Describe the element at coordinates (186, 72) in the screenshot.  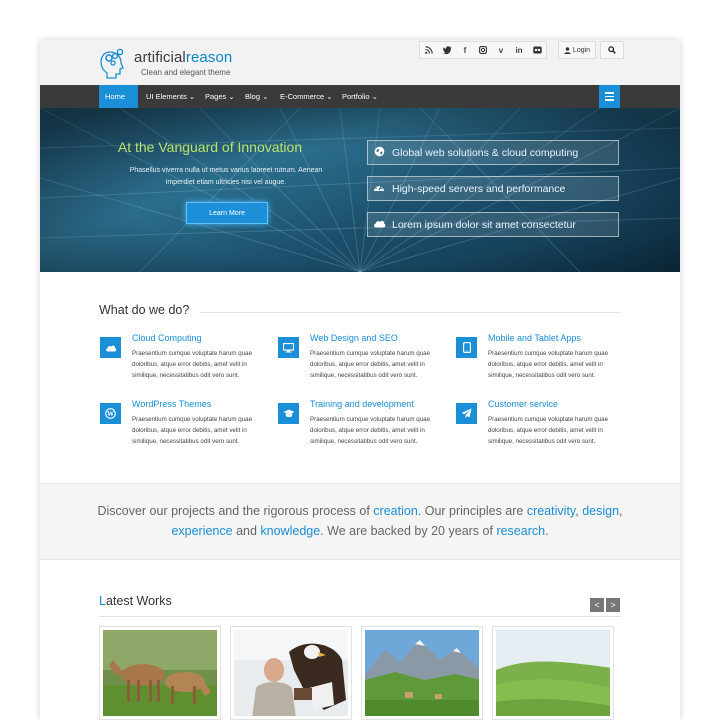
I see `tagline: Clean and elegant theme` at that location.